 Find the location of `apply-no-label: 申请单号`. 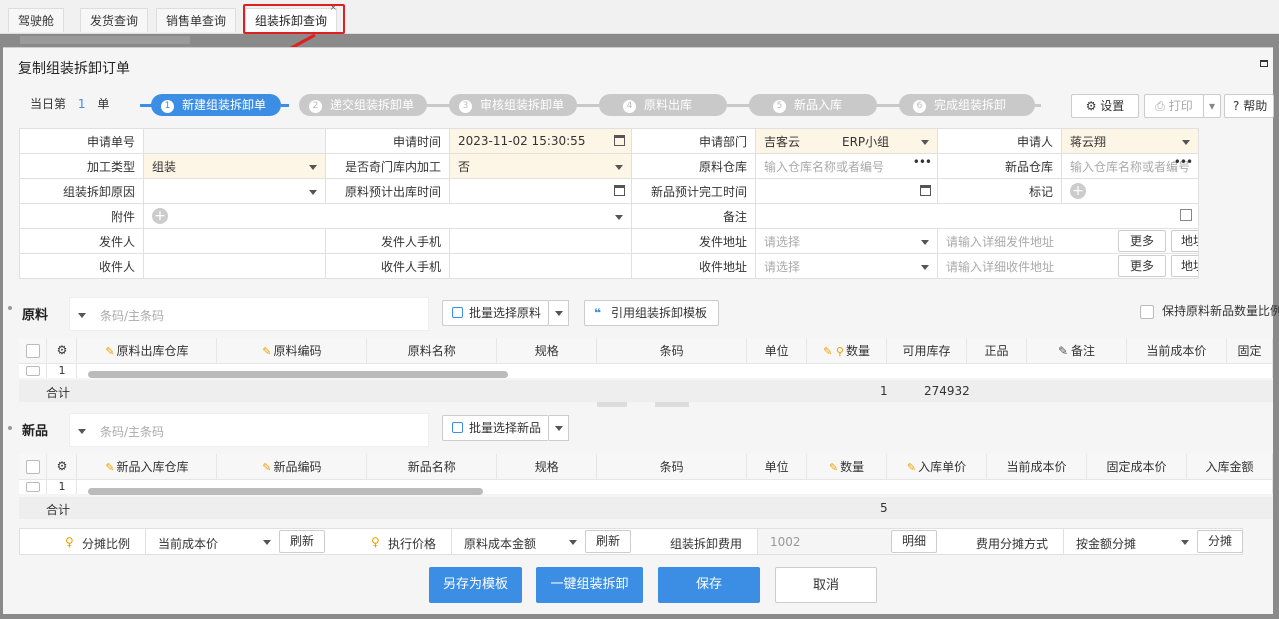

apply-no-label: 申请单号 is located at coordinates (81, 141).